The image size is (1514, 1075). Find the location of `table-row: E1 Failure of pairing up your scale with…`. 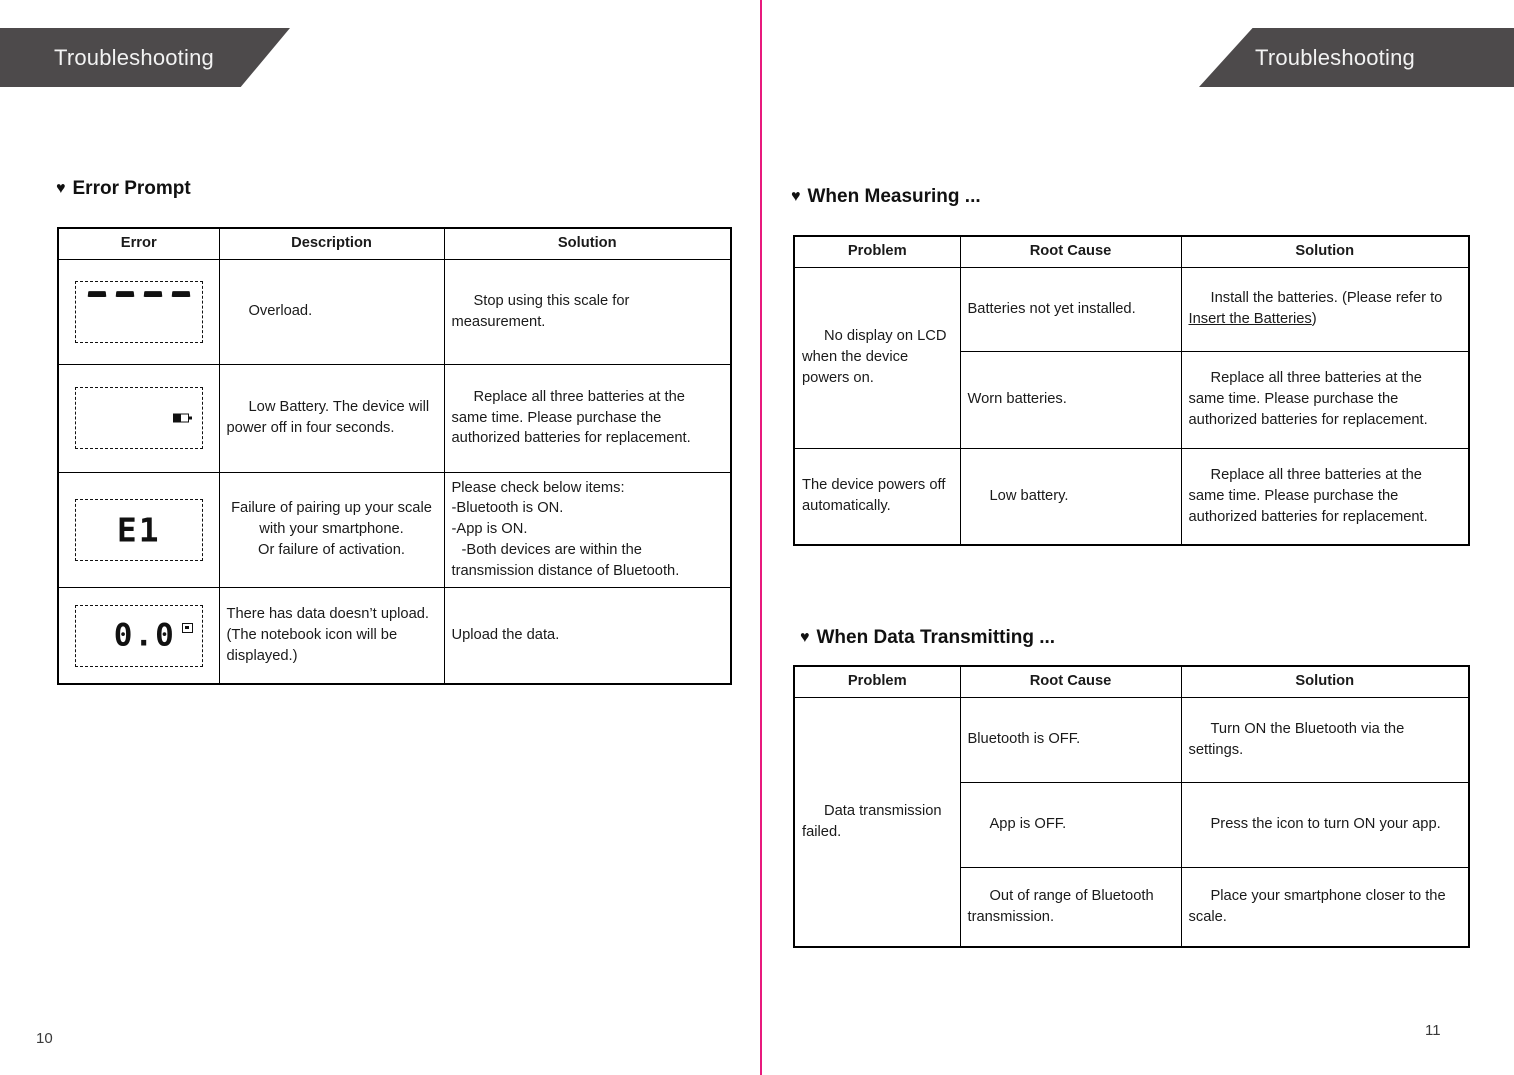

table-row: E1 Failure of pairing up your scale with… is located at coordinates (394, 529).